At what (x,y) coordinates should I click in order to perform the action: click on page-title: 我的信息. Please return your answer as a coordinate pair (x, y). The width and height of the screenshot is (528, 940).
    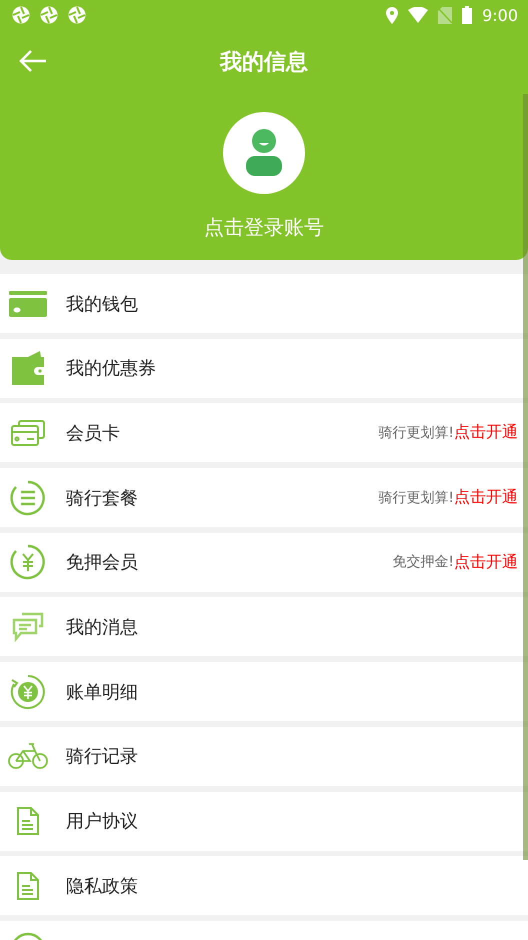
    Looking at the image, I should click on (264, 63).